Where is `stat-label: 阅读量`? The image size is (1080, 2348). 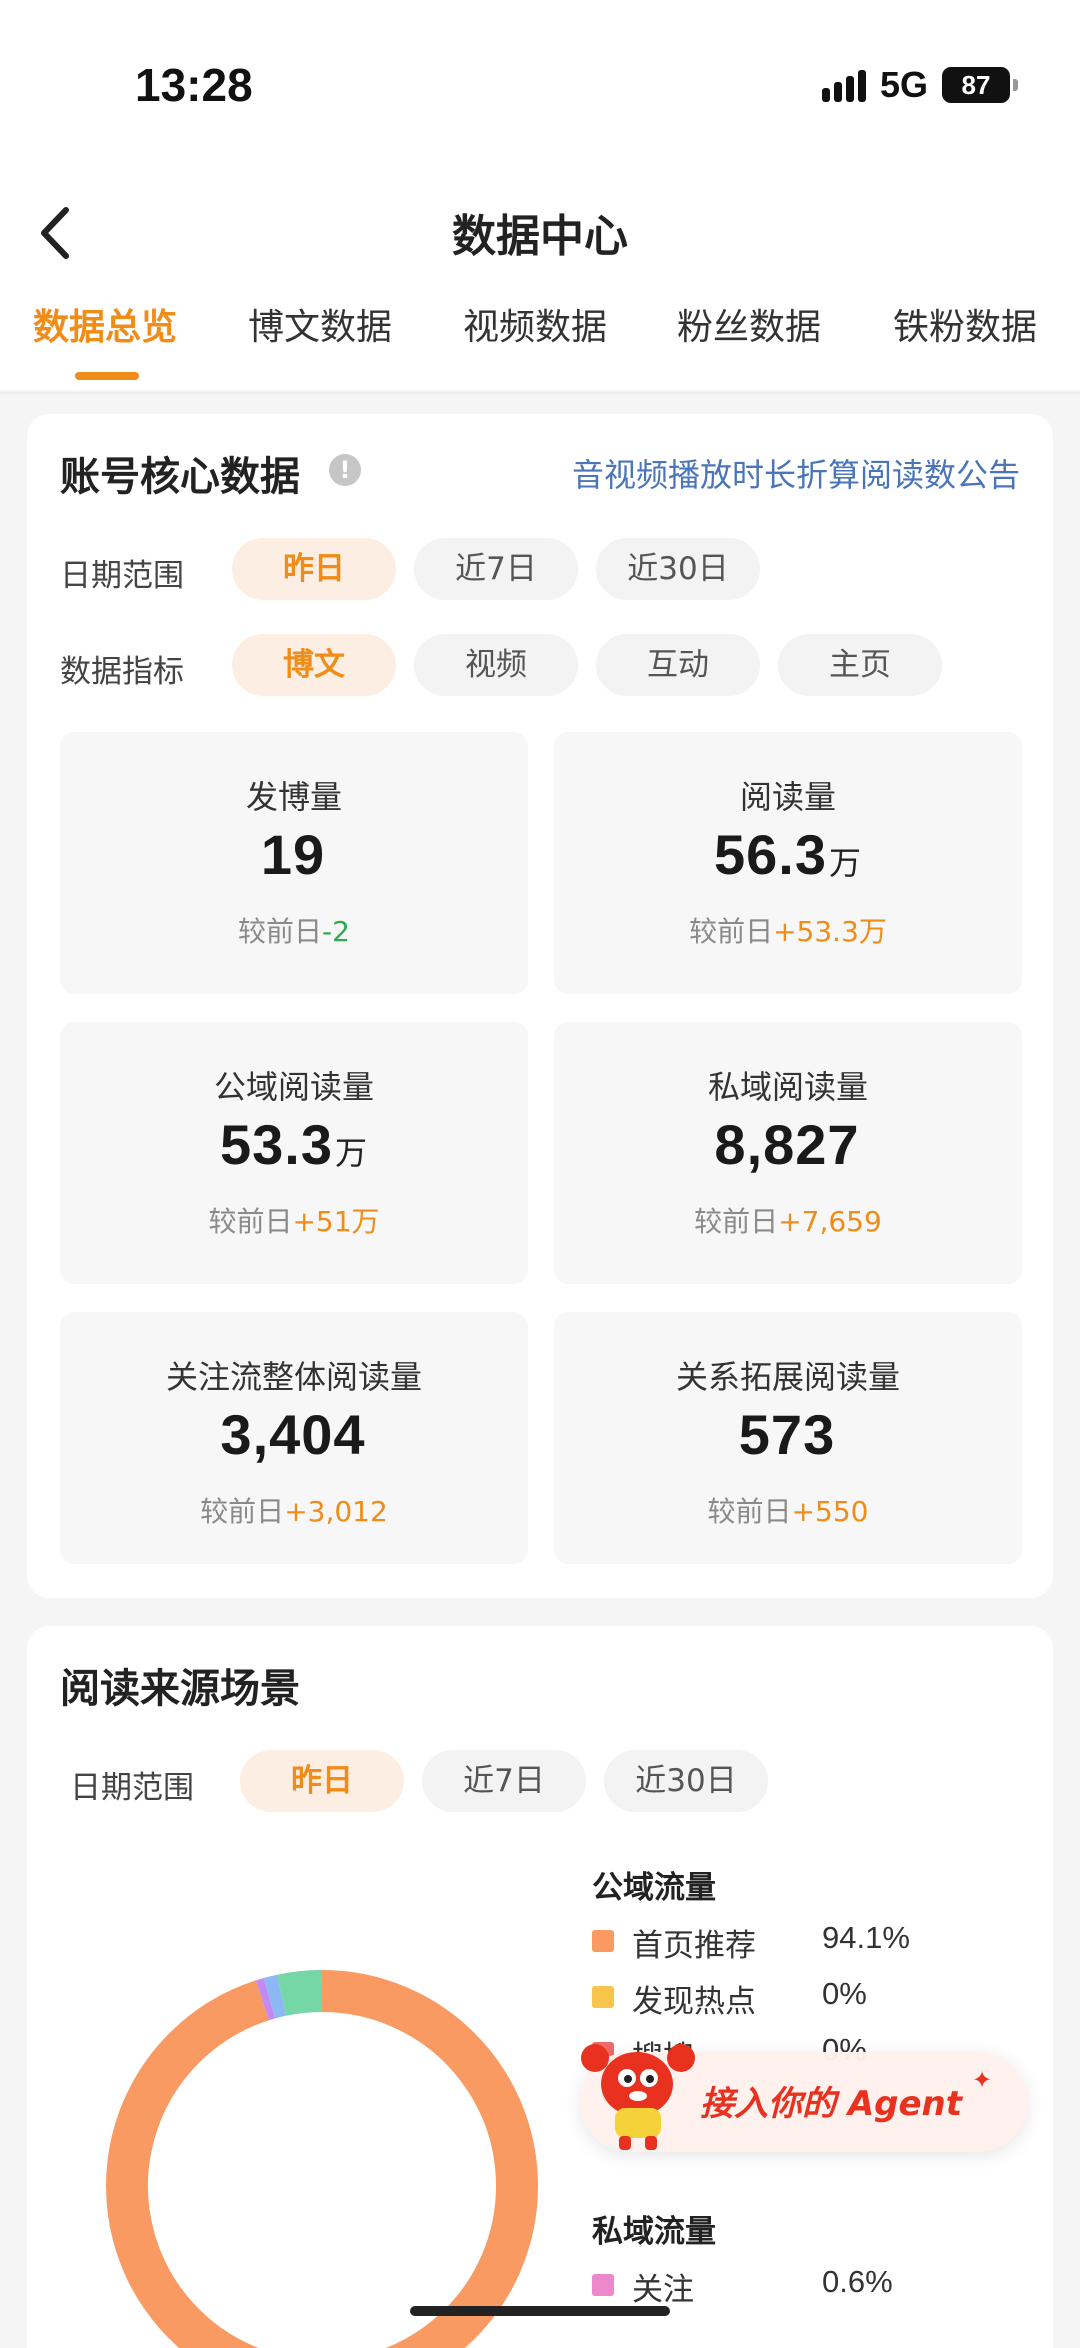
stat-label: 阅读量 is located at coordinates (787, 797).